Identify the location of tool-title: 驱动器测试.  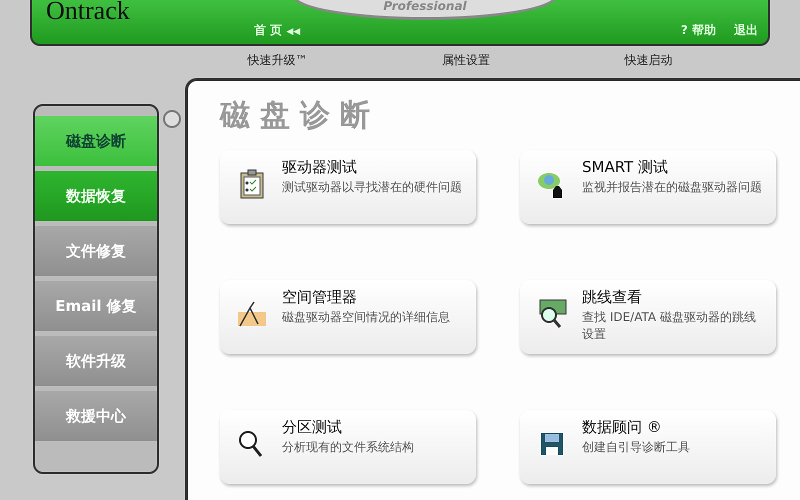
(320, 167).